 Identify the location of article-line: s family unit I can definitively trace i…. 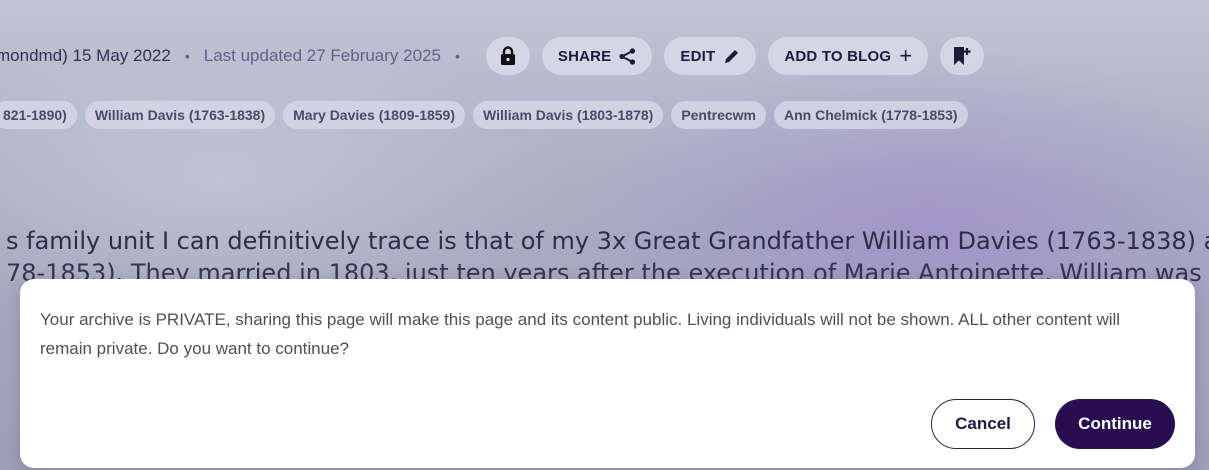
(607, 241).